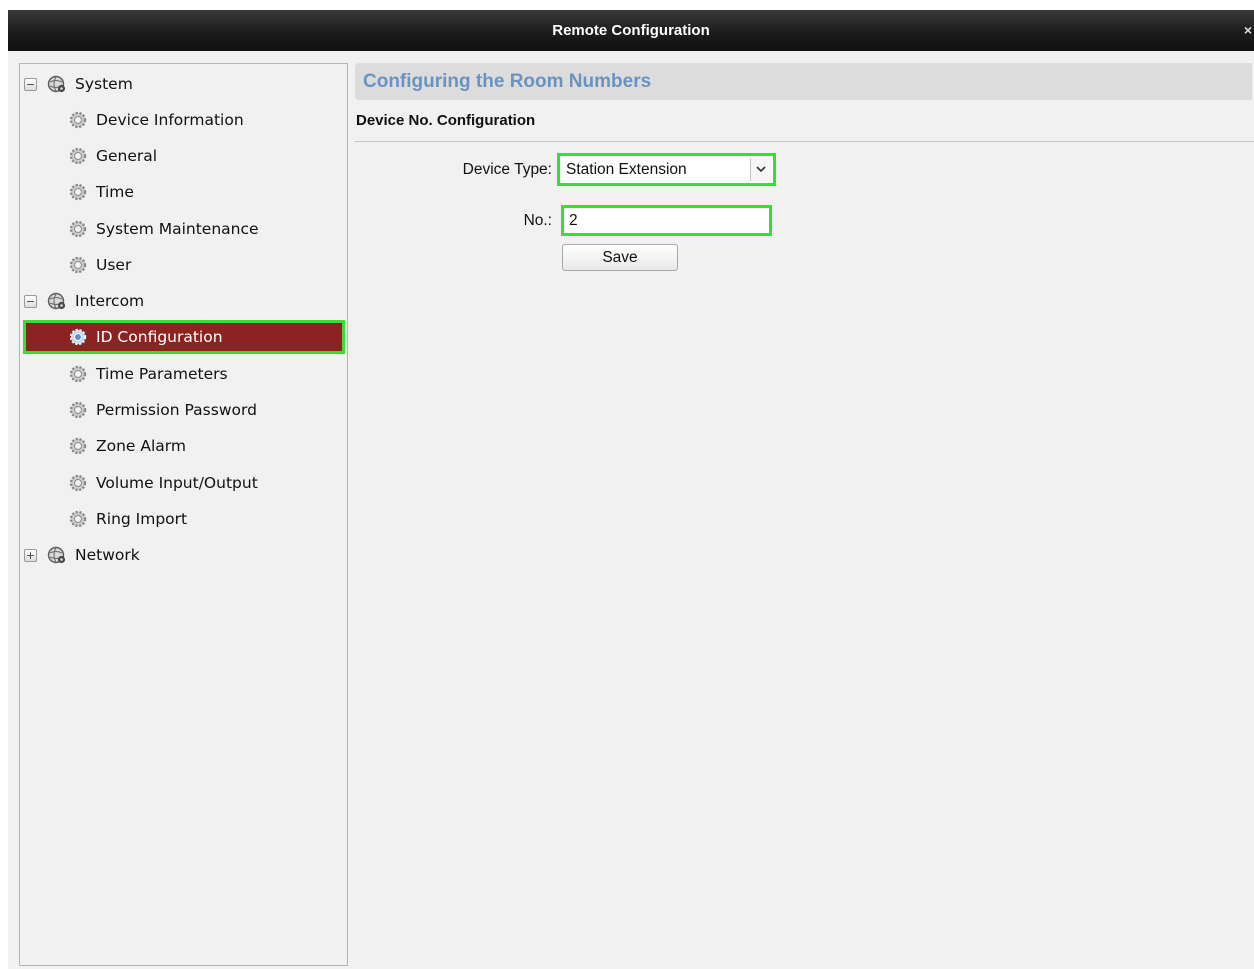 This screenshot has height=969, width=1254. I want to click on tree-node-network: + Network, so click(182, 555).